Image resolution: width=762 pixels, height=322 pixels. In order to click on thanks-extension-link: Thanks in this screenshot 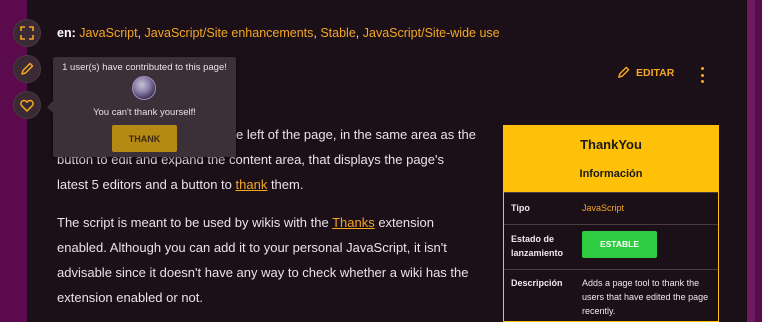, I will do `click(353, 222)`.